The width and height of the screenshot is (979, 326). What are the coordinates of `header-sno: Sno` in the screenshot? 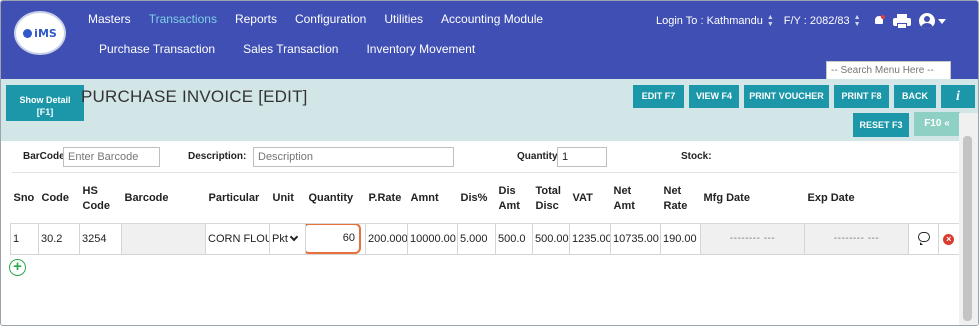 It's located at (24, 199).